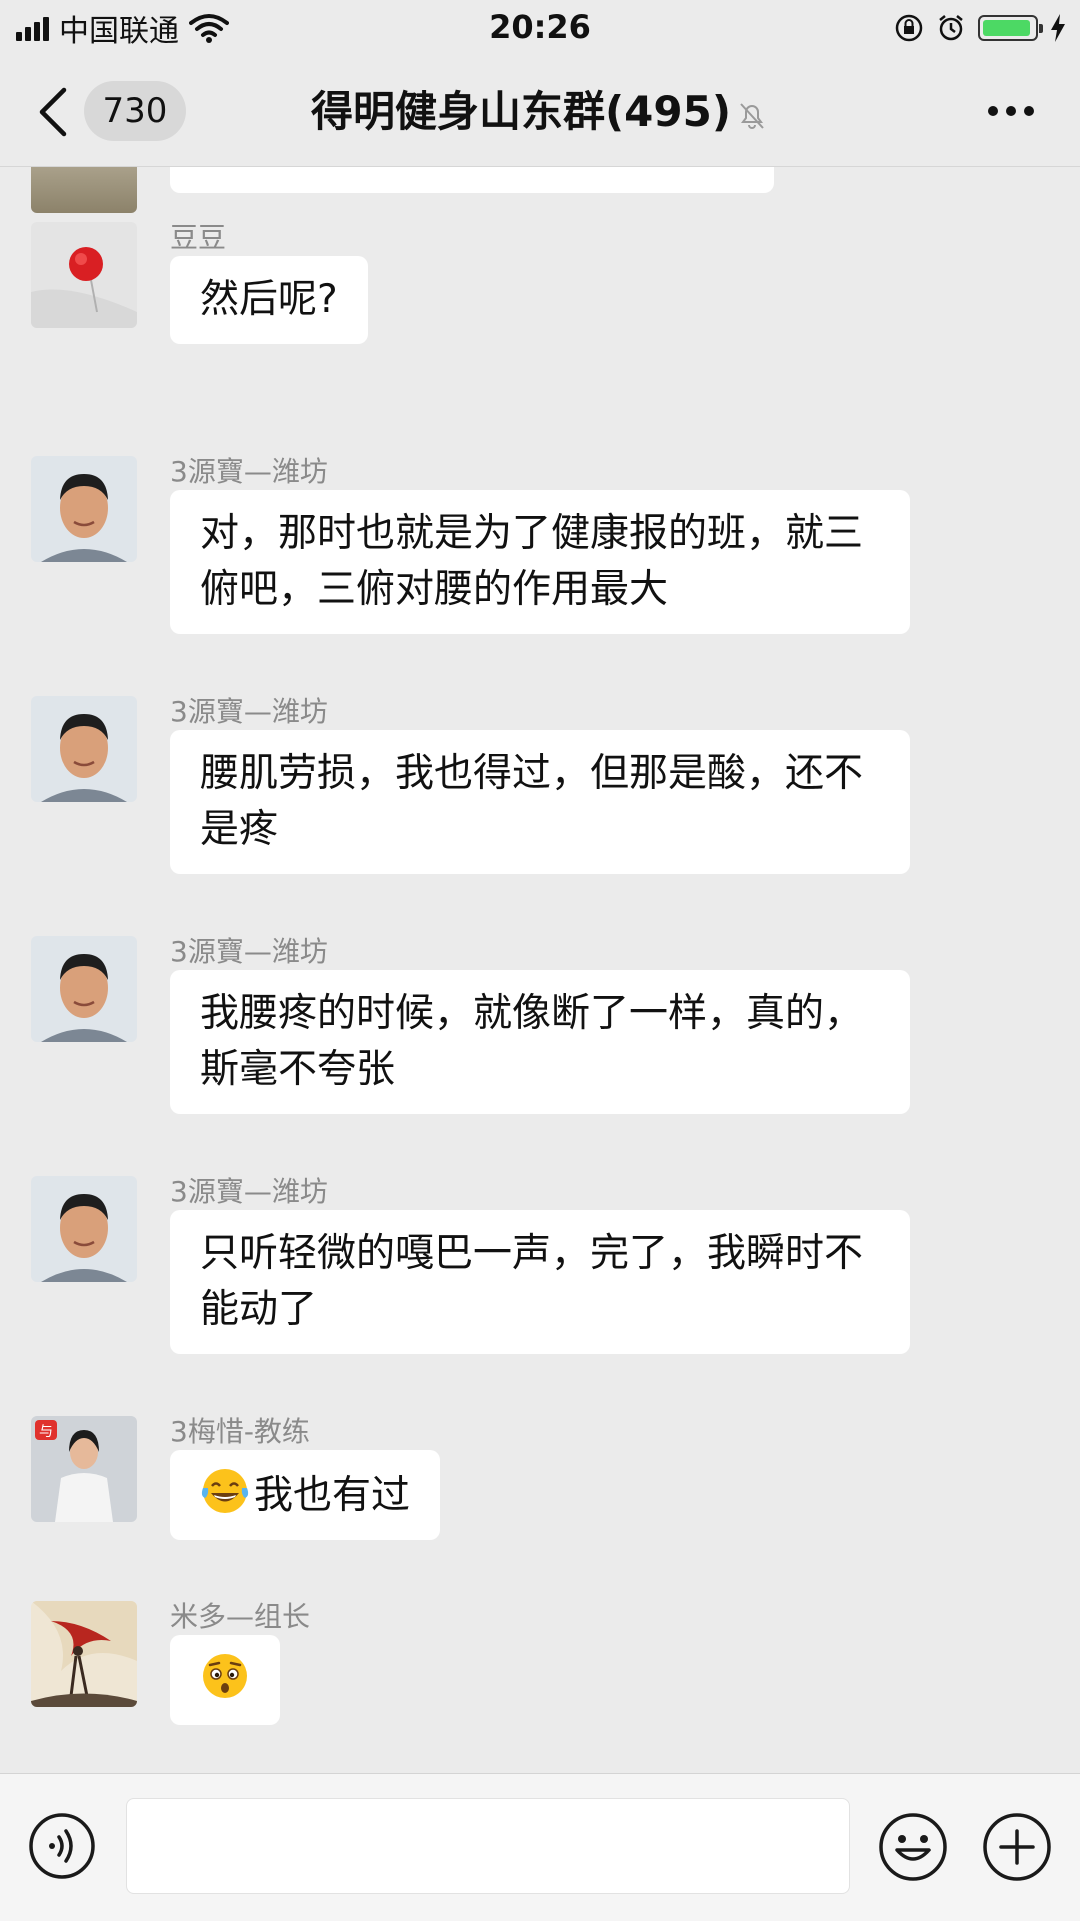 Image resolution: width=1080 pixels, height=1921 pixels. I want to click on message-bubble: 然后呢?, so click(269, 300).